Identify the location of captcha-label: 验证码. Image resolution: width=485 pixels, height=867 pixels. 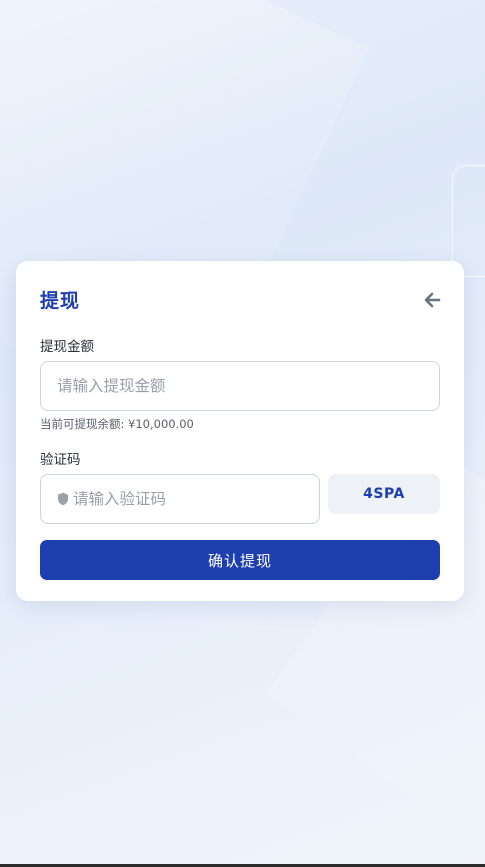
(60, 460).